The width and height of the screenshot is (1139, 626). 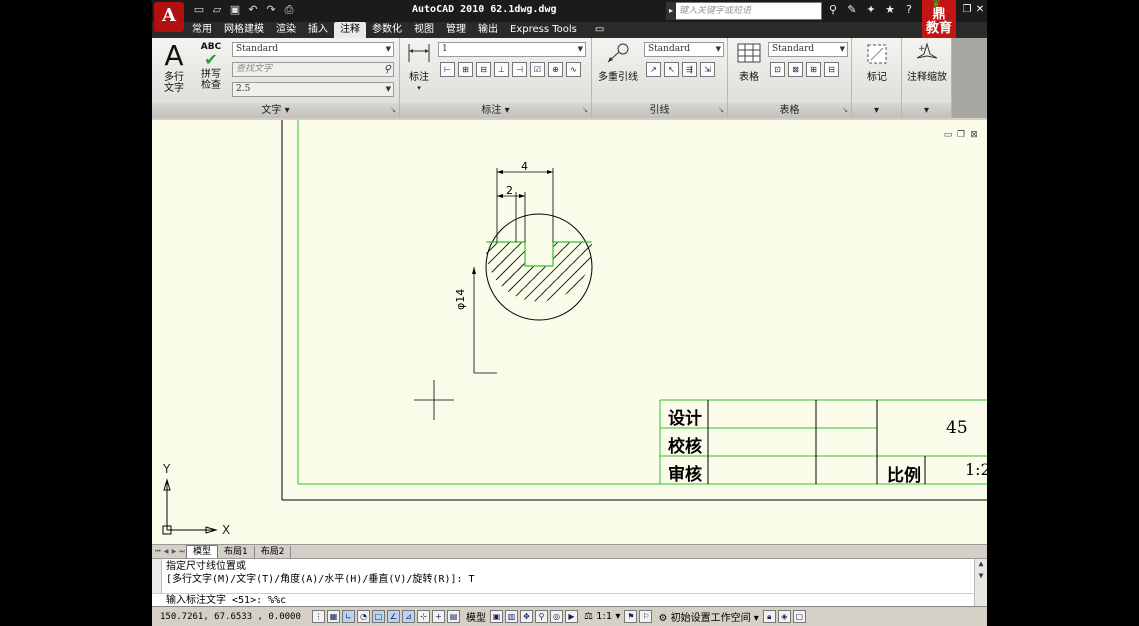 I want to click on search-expand-icon: ▸, so click(x=671, y=11).